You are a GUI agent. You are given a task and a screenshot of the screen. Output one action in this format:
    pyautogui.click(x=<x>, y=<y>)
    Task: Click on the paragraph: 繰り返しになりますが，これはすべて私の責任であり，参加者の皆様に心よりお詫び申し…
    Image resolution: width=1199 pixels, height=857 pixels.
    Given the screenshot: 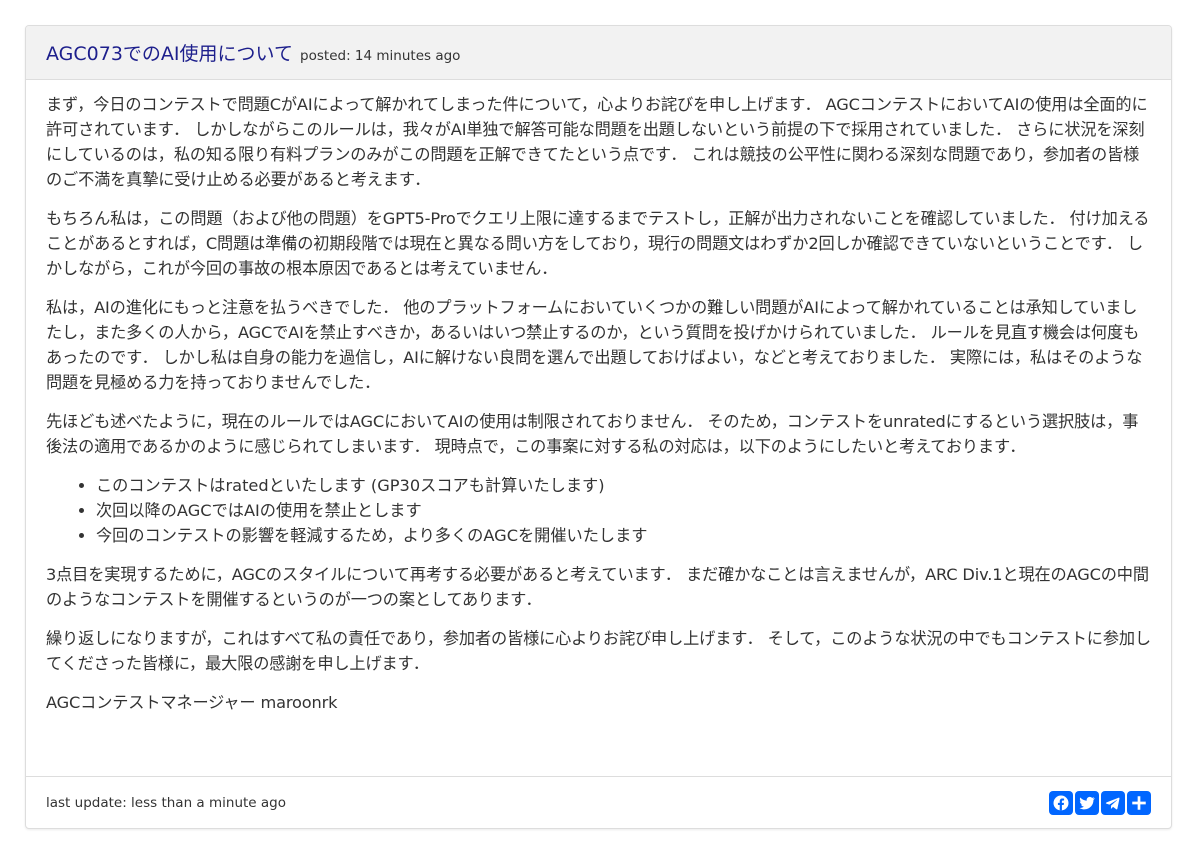 What is the action you would take?
    pyautogui.click(x=598, y=651)
    